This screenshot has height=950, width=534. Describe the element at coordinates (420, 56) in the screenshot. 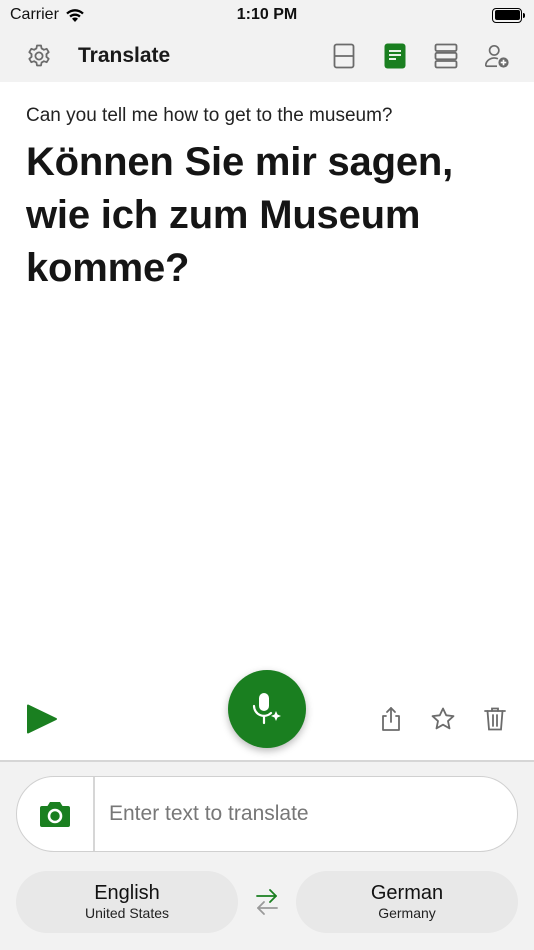

I see `header-actions` at that location.